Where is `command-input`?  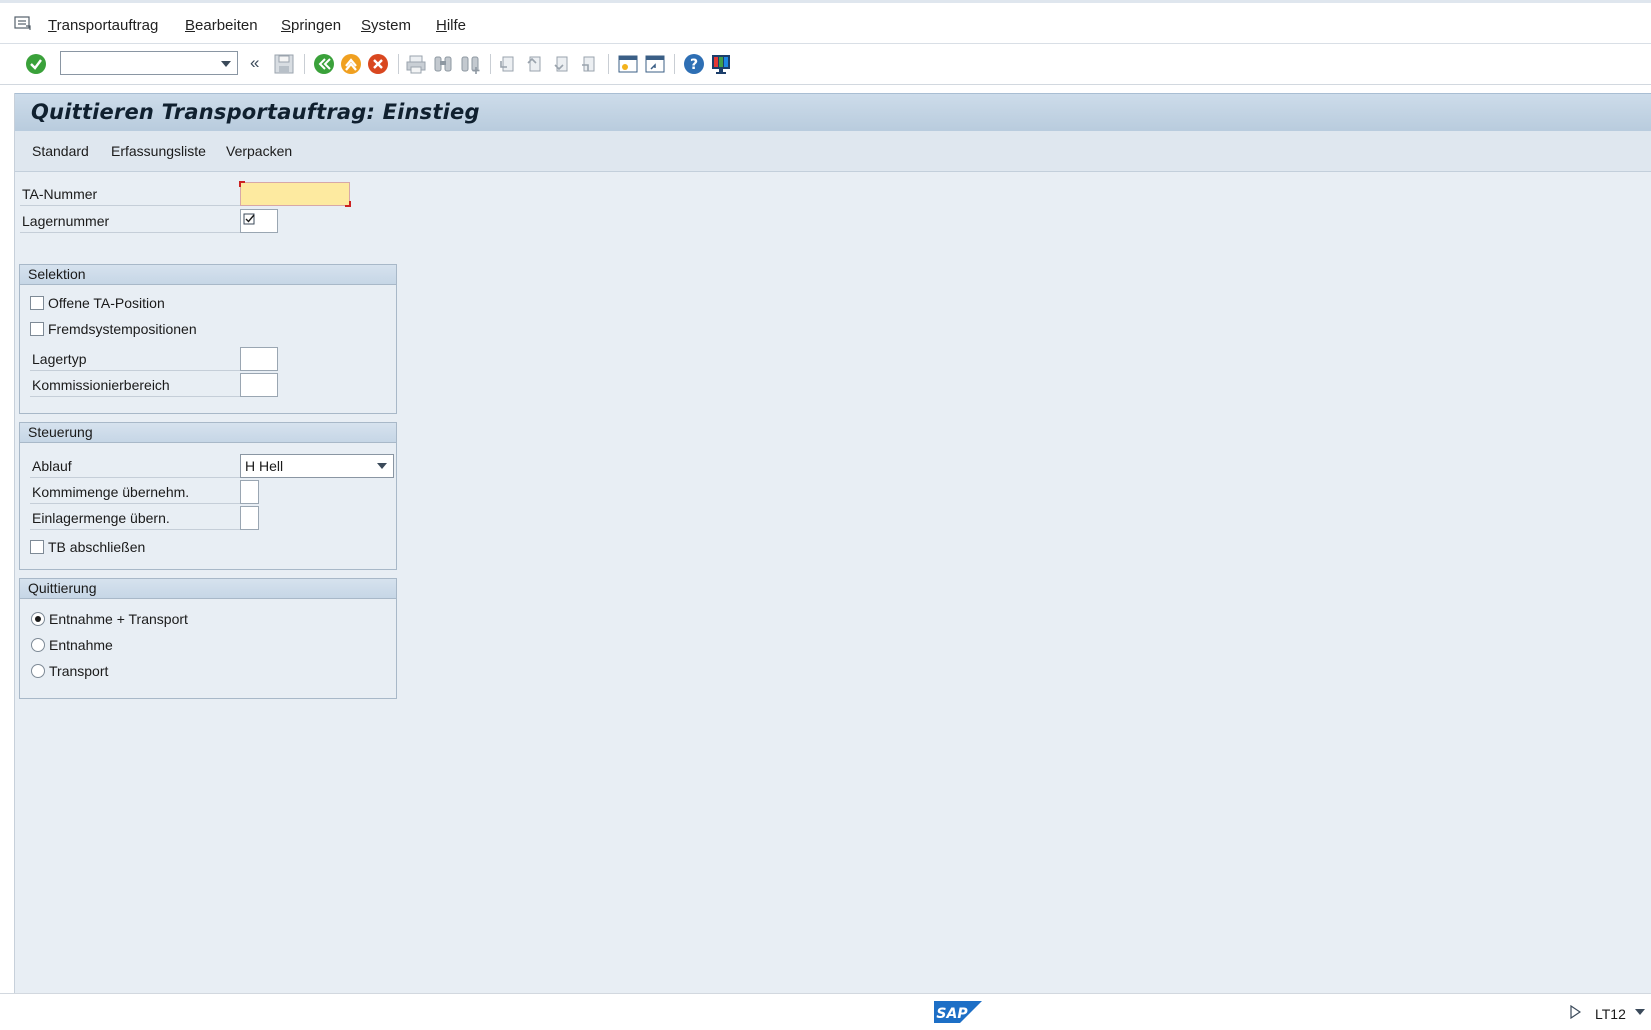
command-input is located at coordinates (140, 64).